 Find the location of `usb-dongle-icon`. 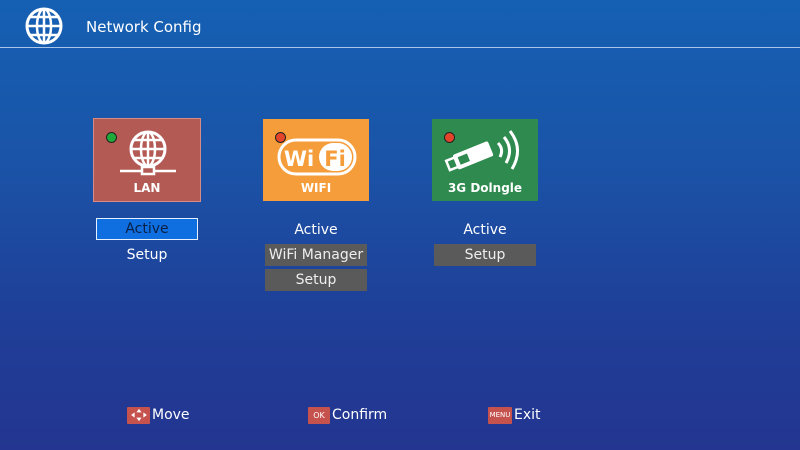

usb-dongle-icon is located at coordinates (481, 151).